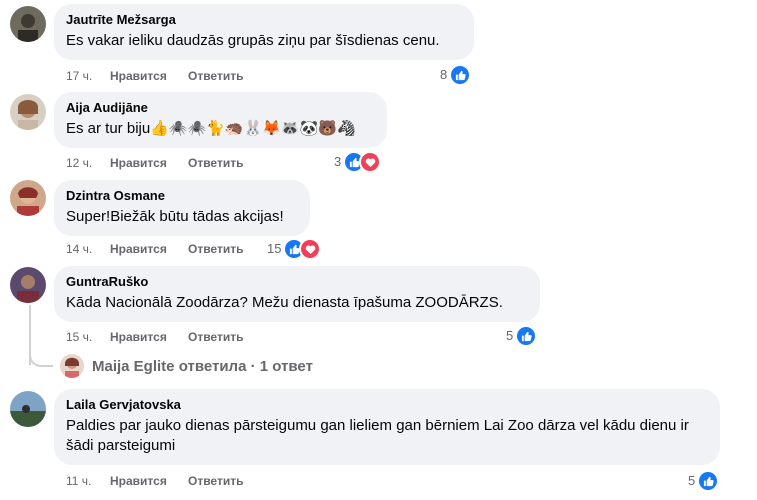 The image size is (757, 500). I want to click on comment-time: 15 ч., so click(88, 337).